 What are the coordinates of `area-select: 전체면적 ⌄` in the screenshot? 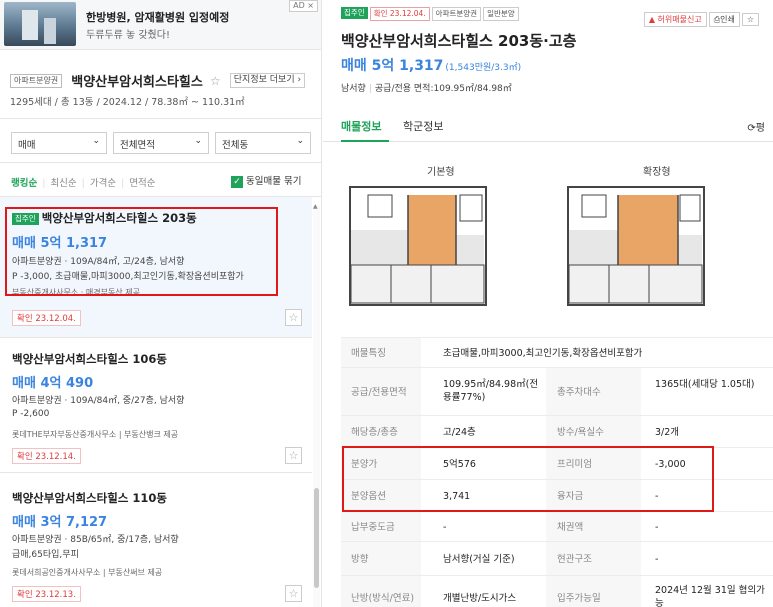 It's located at (161, 143).